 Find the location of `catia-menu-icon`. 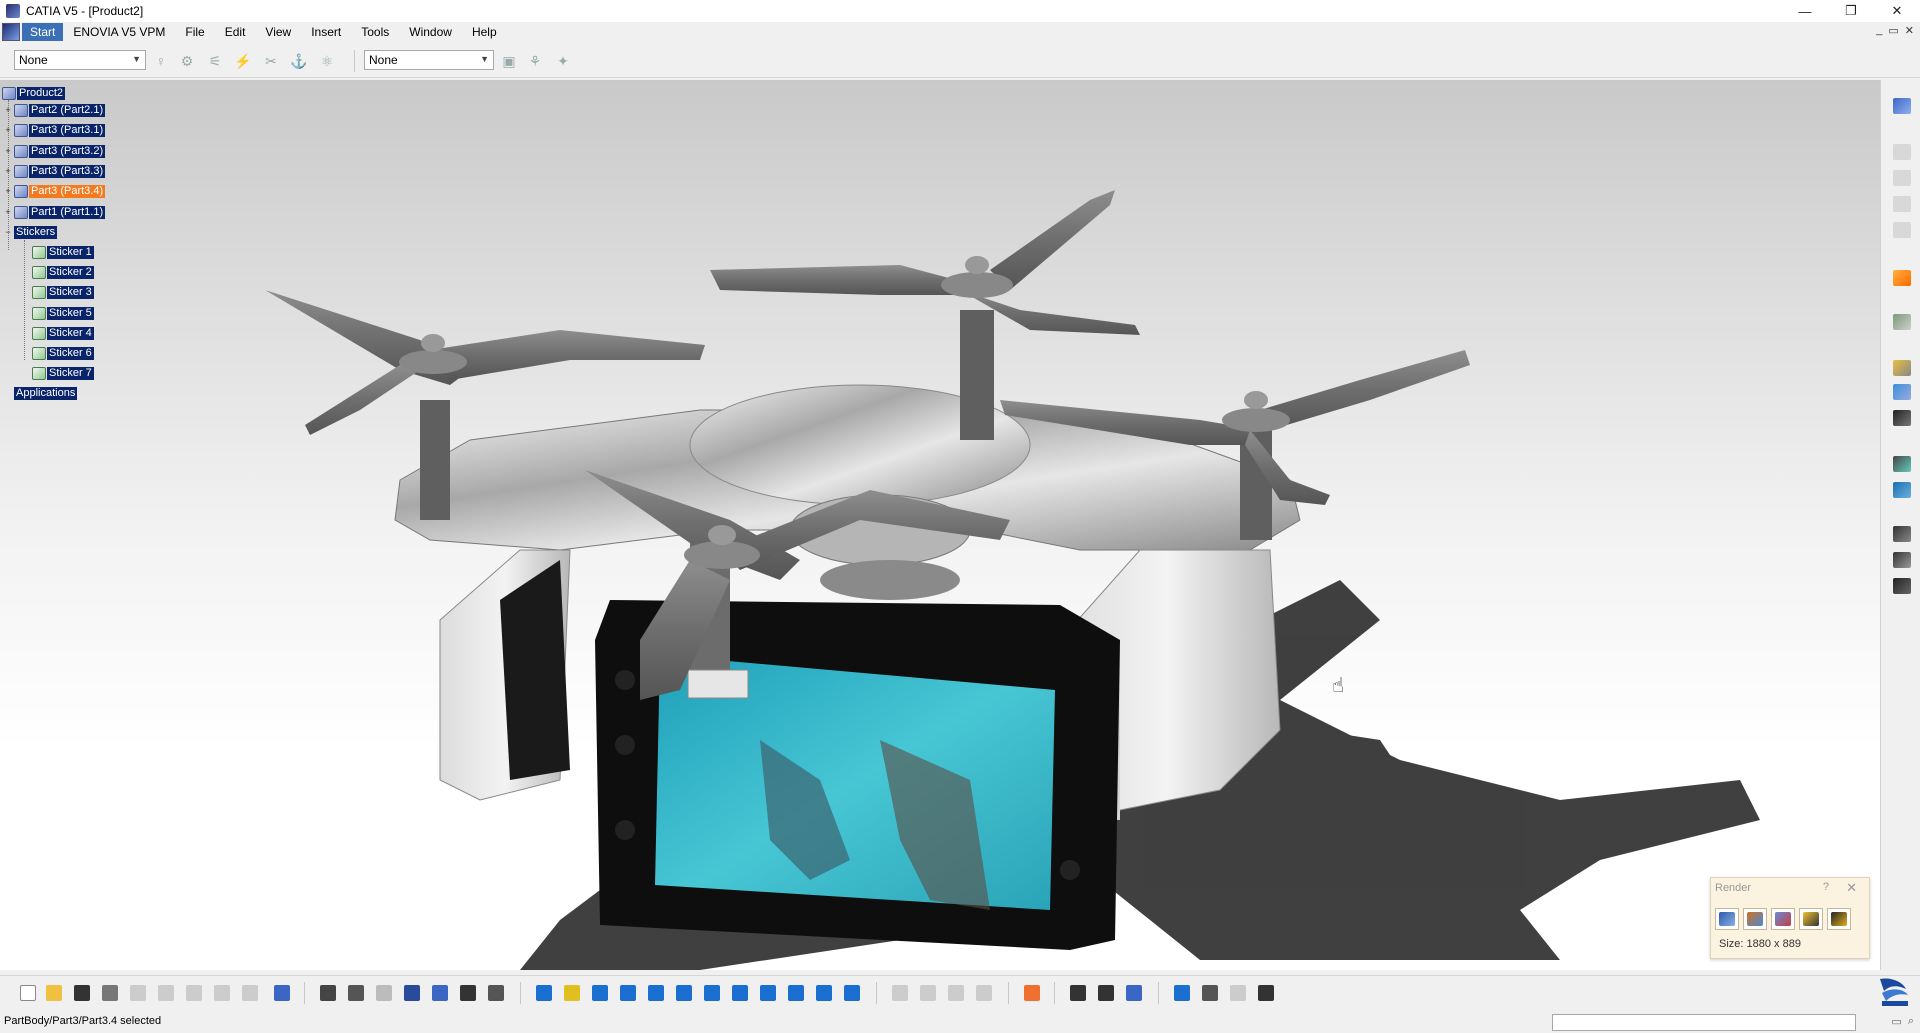

catia-menu-icon is located at coordinates (11, 32).